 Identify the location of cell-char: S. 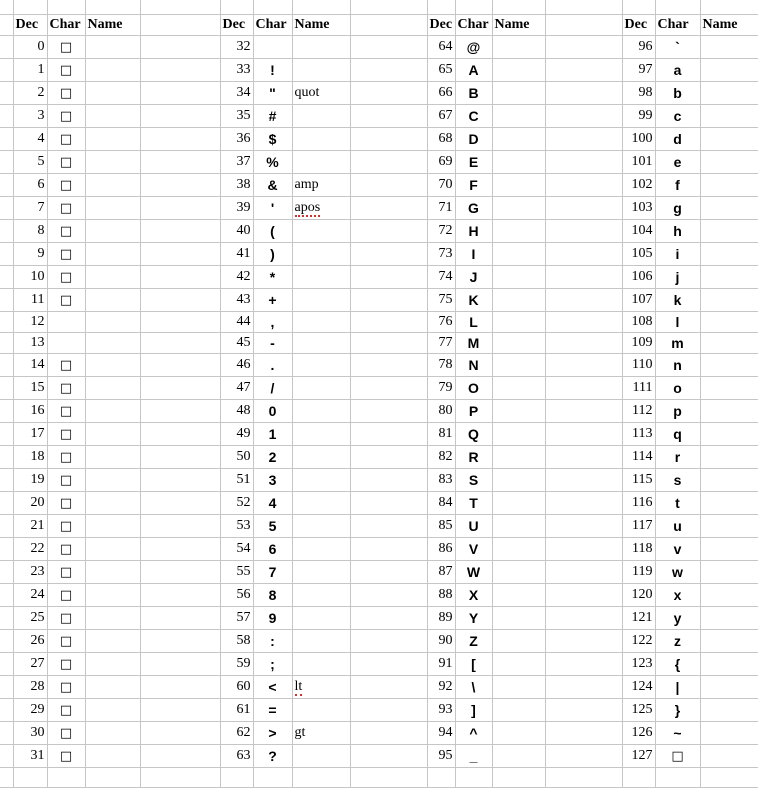
(474, 480).